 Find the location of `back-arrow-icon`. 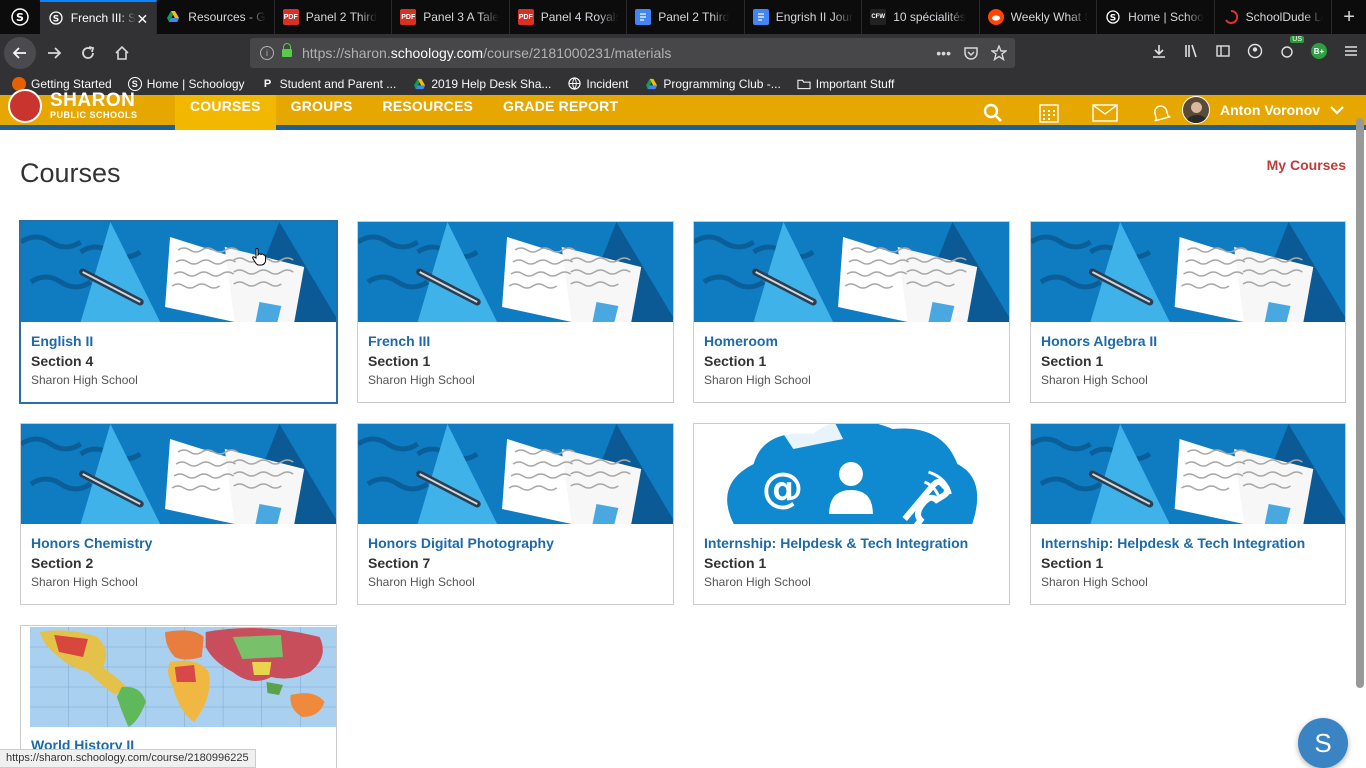

back-arrow-icon is located at coordinates (19, 53).